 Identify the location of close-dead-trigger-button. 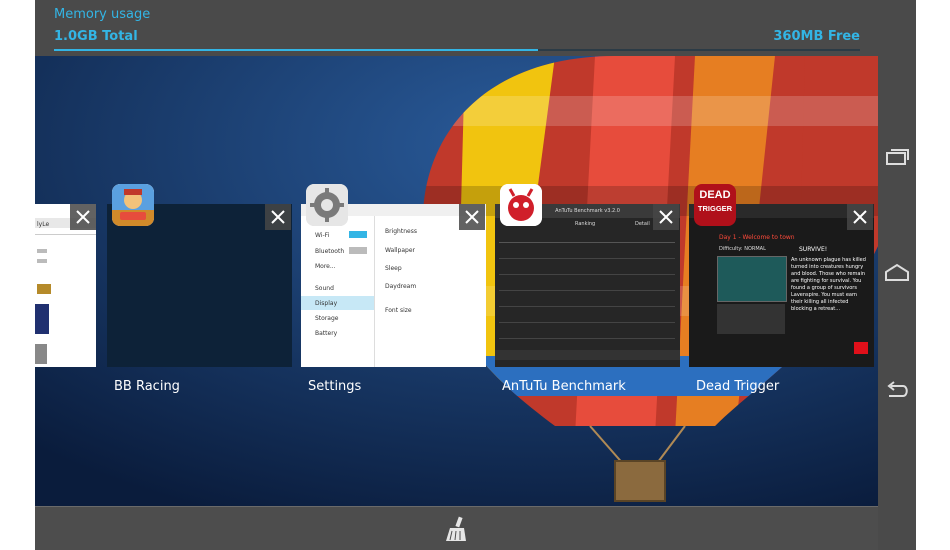
(860, 217).